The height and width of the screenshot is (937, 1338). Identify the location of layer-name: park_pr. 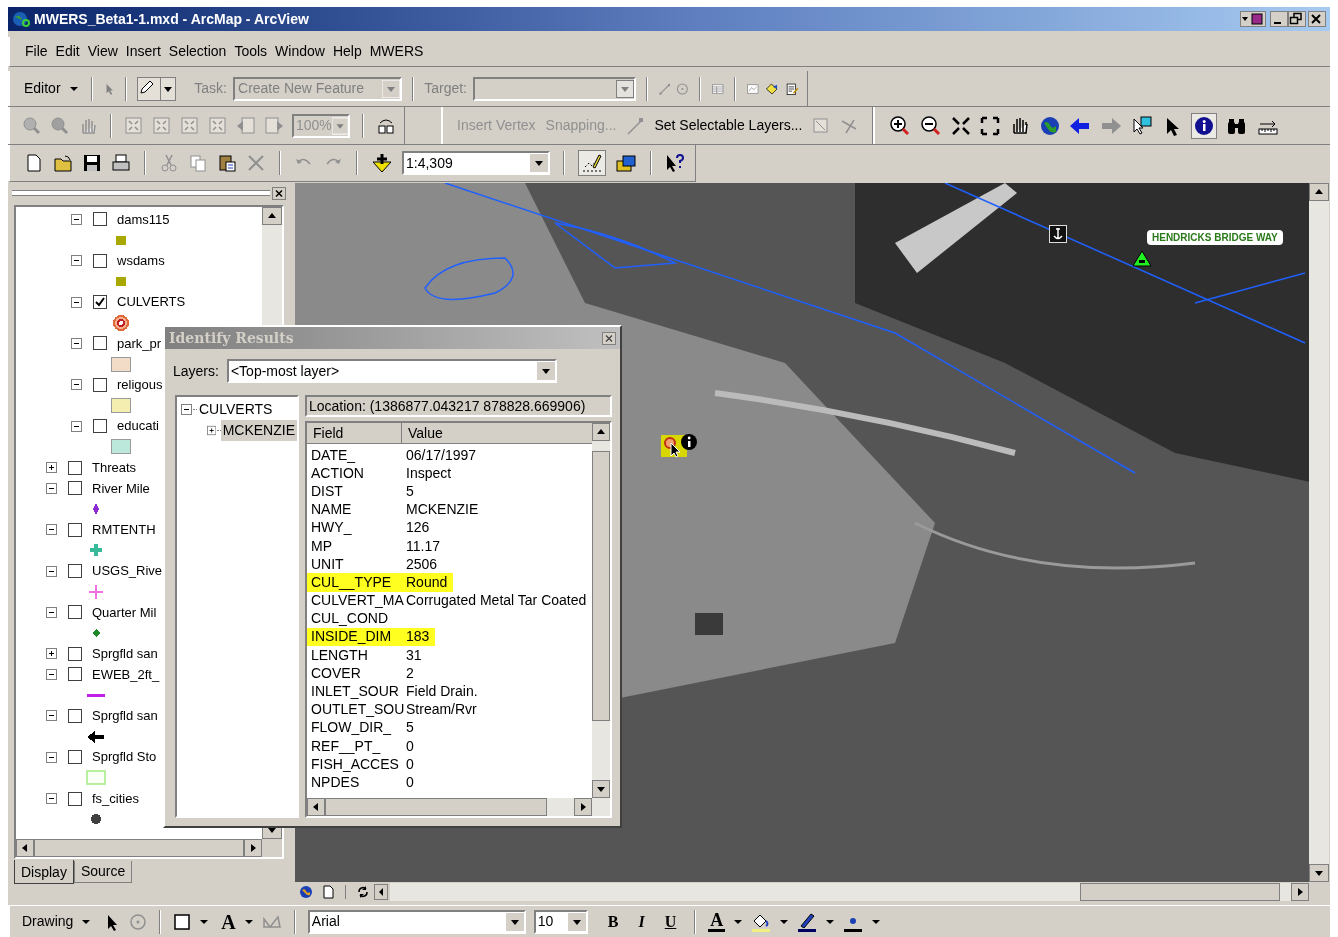
(139, 343).